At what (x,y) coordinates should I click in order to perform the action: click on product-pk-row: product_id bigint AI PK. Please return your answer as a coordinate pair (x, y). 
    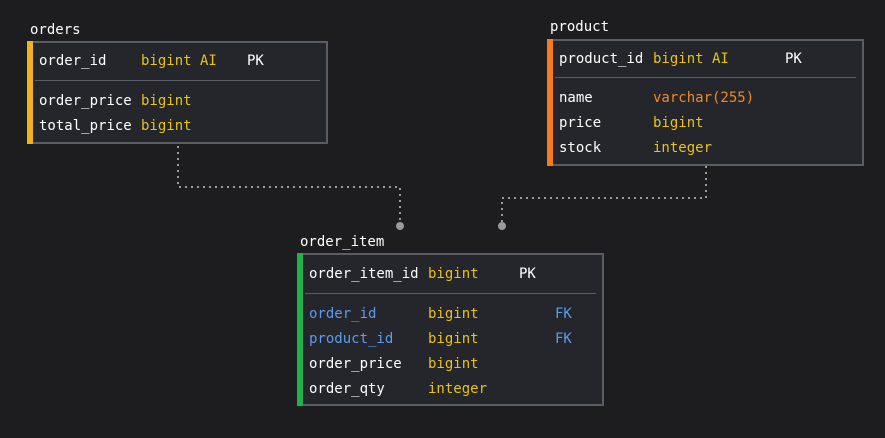
    Looking at the image, I should click on (680, 59).